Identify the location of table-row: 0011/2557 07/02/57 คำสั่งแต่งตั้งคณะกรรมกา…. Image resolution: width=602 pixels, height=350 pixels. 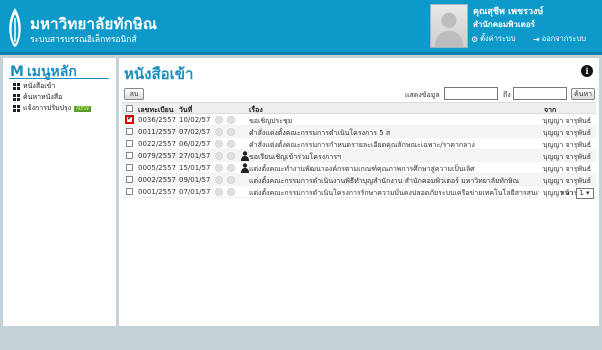
(359, 132).